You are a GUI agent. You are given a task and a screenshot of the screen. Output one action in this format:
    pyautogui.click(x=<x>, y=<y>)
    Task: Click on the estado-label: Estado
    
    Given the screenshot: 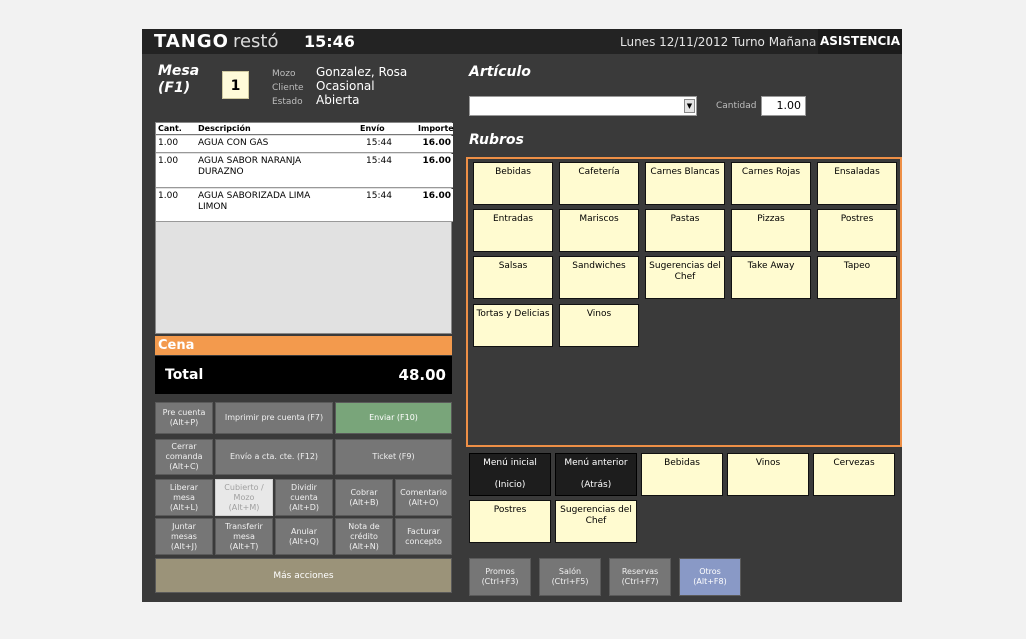 What is the action you would take?
    pyautogui.click(x=287, y=102)
    